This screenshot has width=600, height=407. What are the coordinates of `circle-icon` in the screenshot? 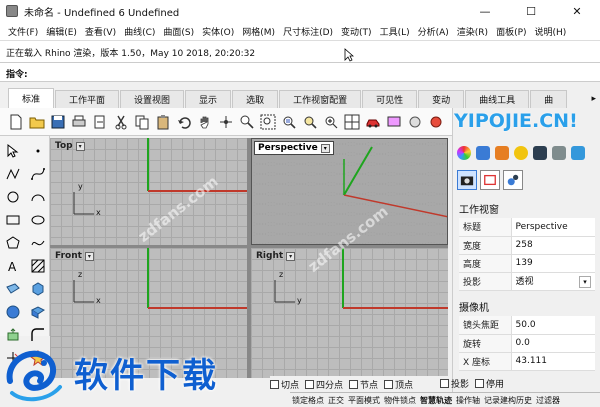 It's located at (13, 197).